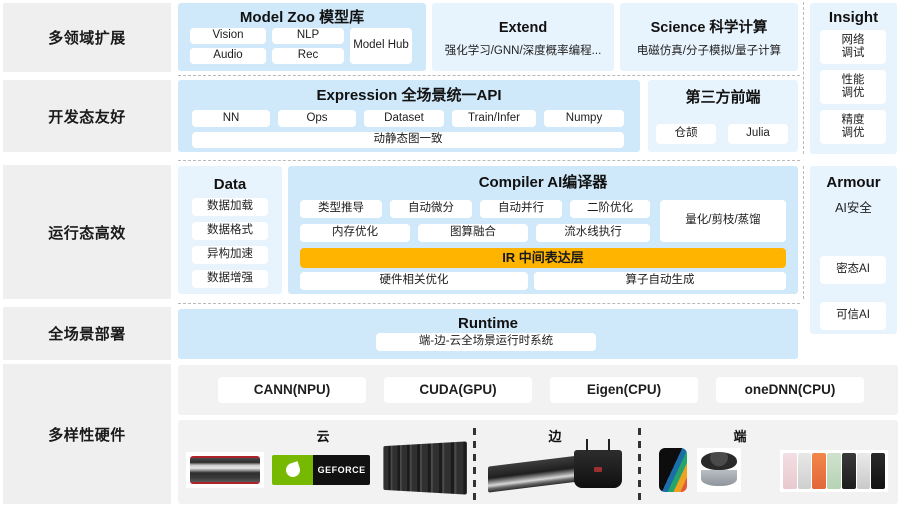 The height and width of the screenshot is (507, 900). Describe the element at coordinates (723, 221) in the screenshot. I see `compiler-chip-quant-prune-distill: 量化/剪枝/蒸馏` at that location.